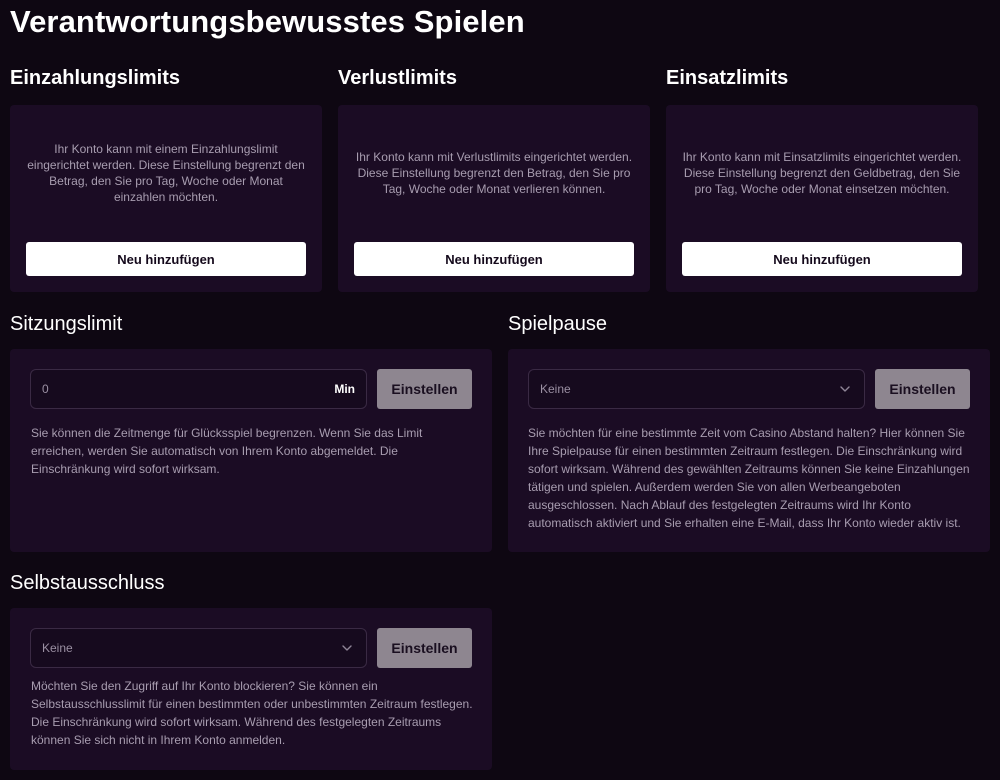  Describe the element at coordinates (397, 78) in the screenshot. I see `loss-limits-title: Verlustlimits` at that location.